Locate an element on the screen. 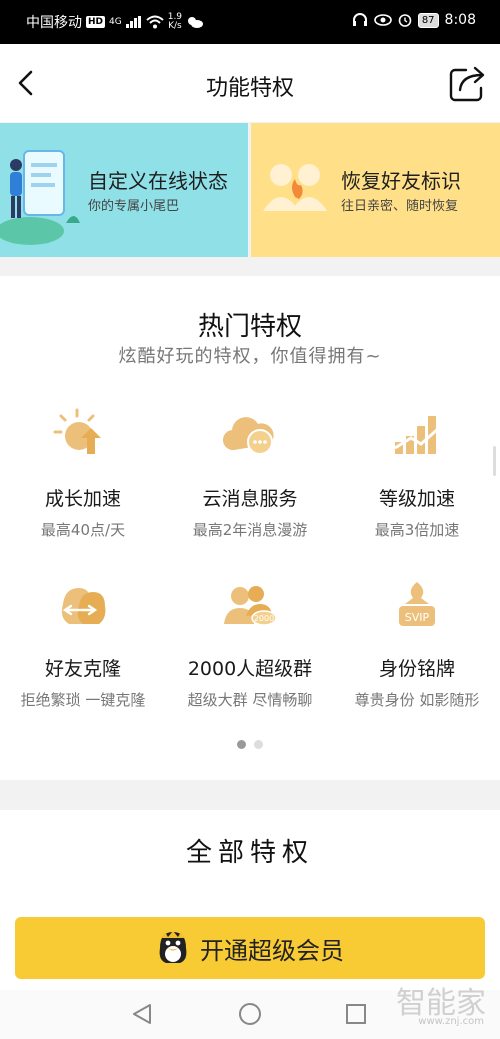  feature-level-boost: 等级加速 最高3倍加速 is located at coordinates (417, 473).